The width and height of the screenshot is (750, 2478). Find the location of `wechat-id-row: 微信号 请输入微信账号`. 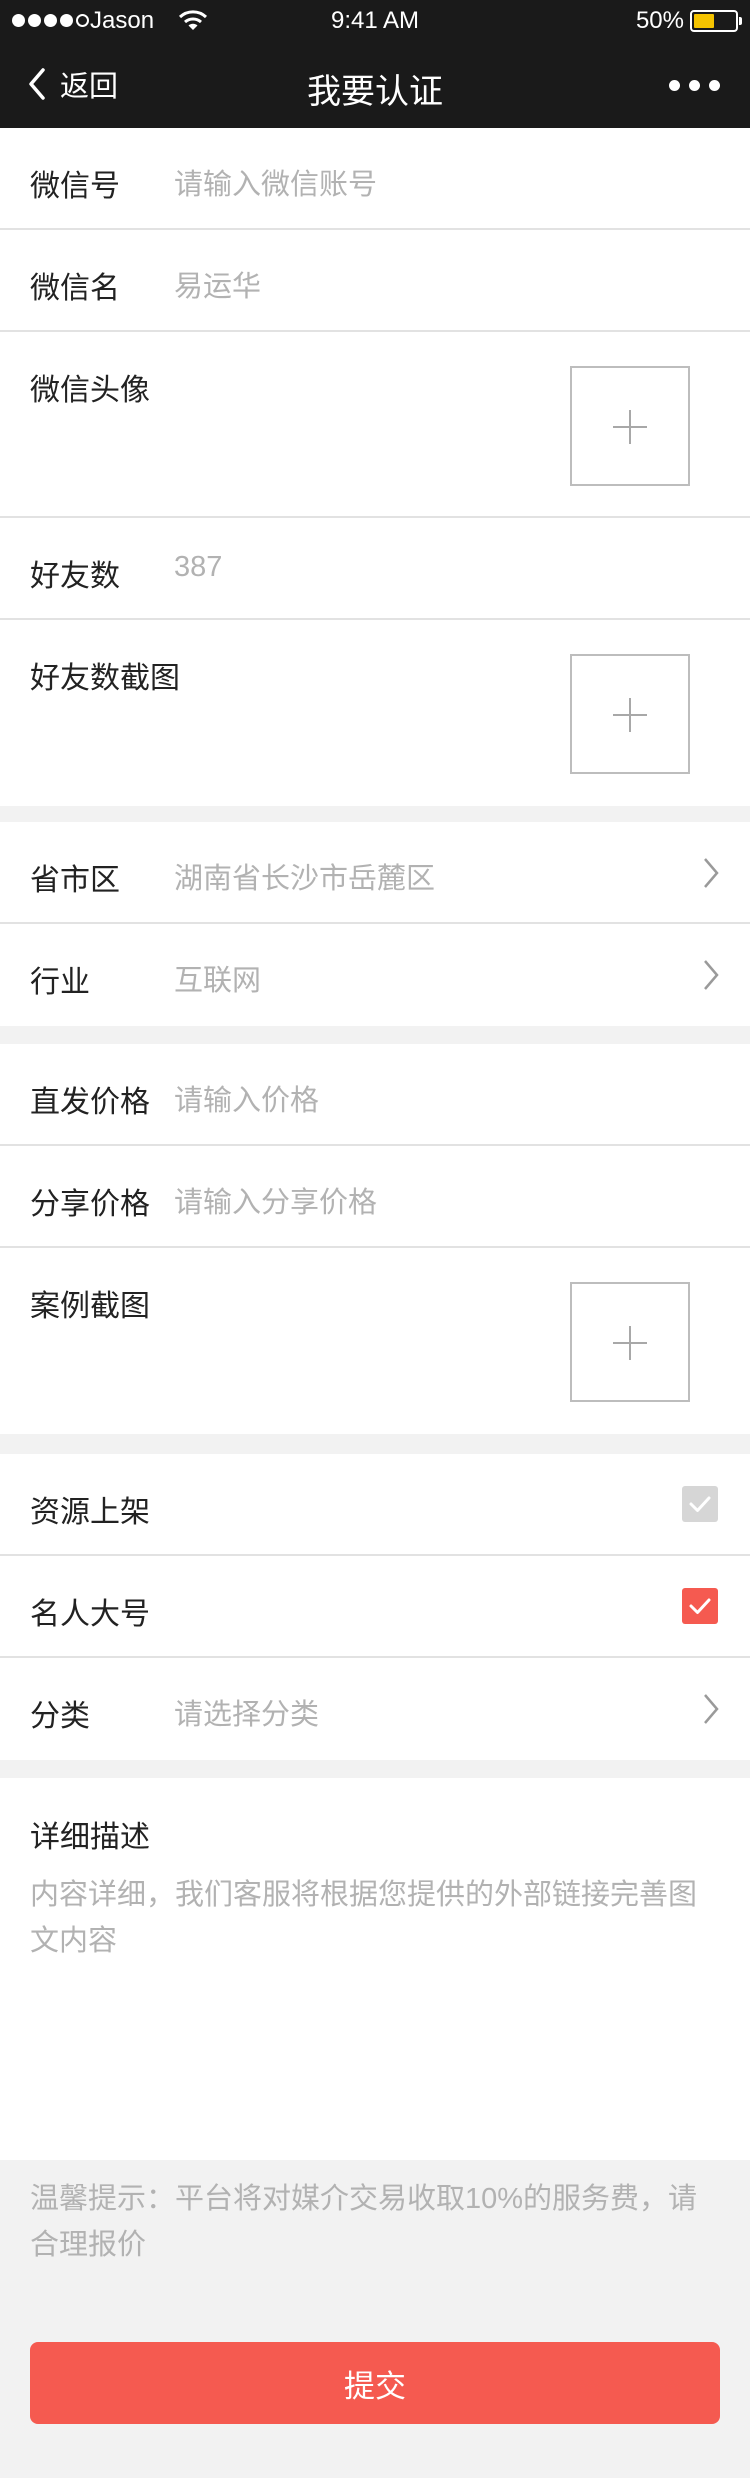

wechat-id-row: 微信号 请输入微信账号 is located at coordinates (375, 179).